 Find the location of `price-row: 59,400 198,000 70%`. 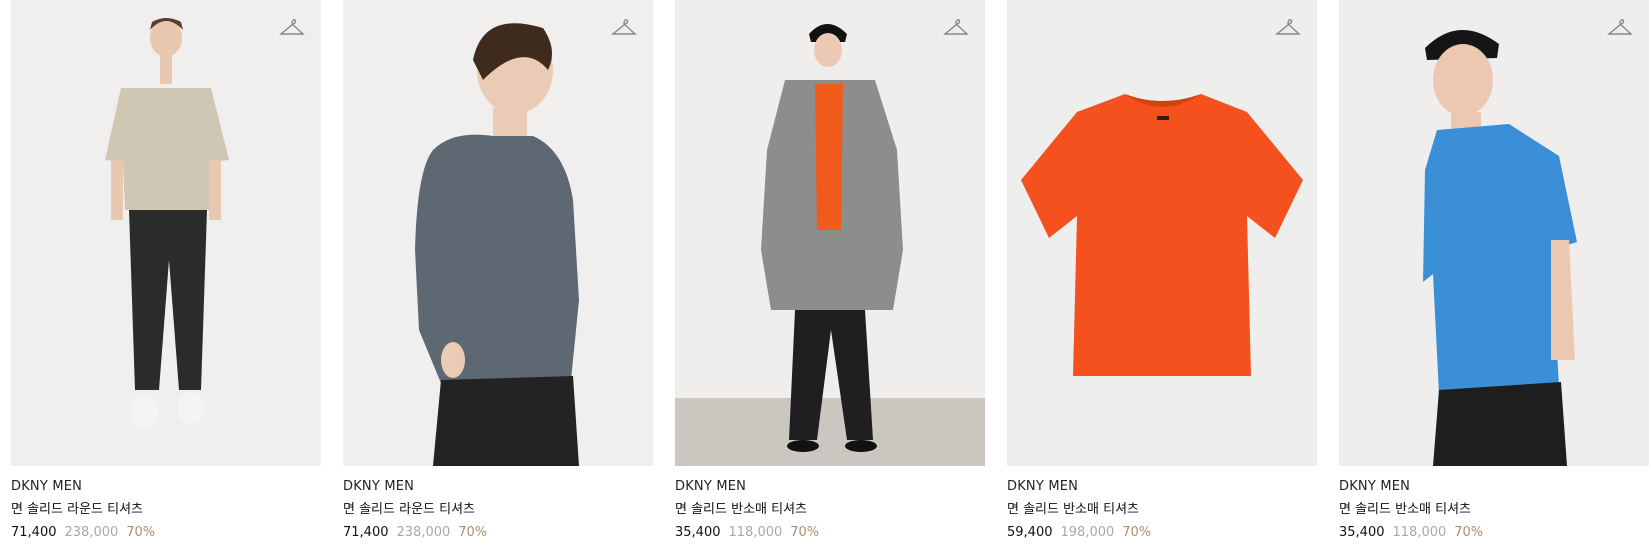

price-row: 59,400 198,000 70% is located at coordinates (1162, 533).